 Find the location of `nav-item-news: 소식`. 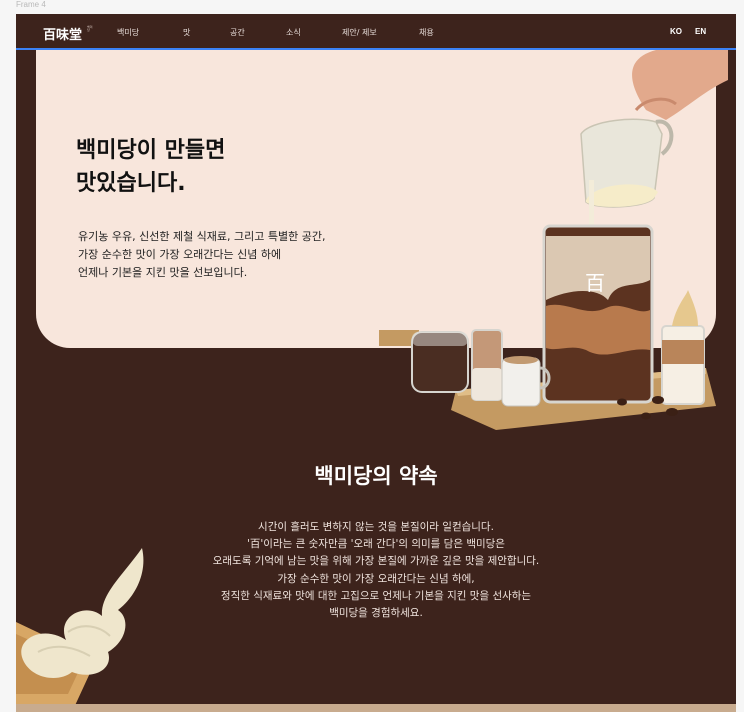

nav-item-news: 소식 is located at coordinates (293, 32).